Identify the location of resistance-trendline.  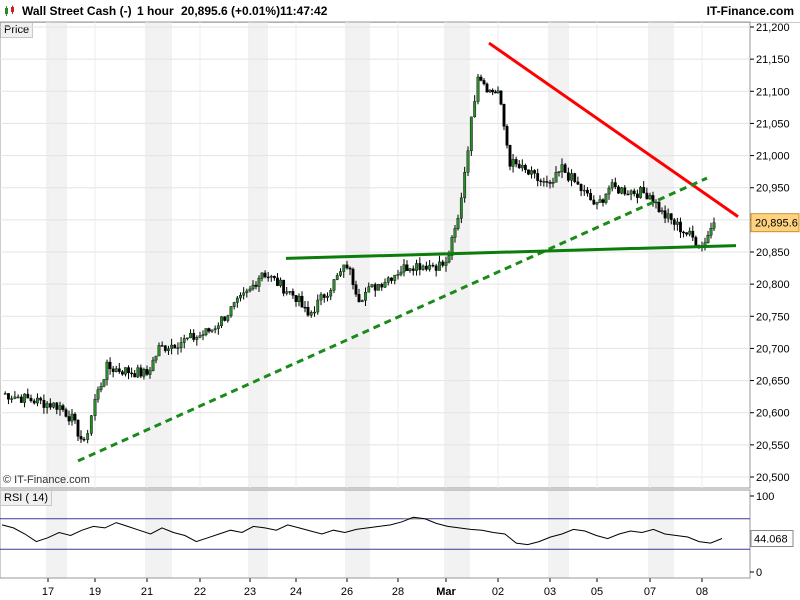
(613, 129).